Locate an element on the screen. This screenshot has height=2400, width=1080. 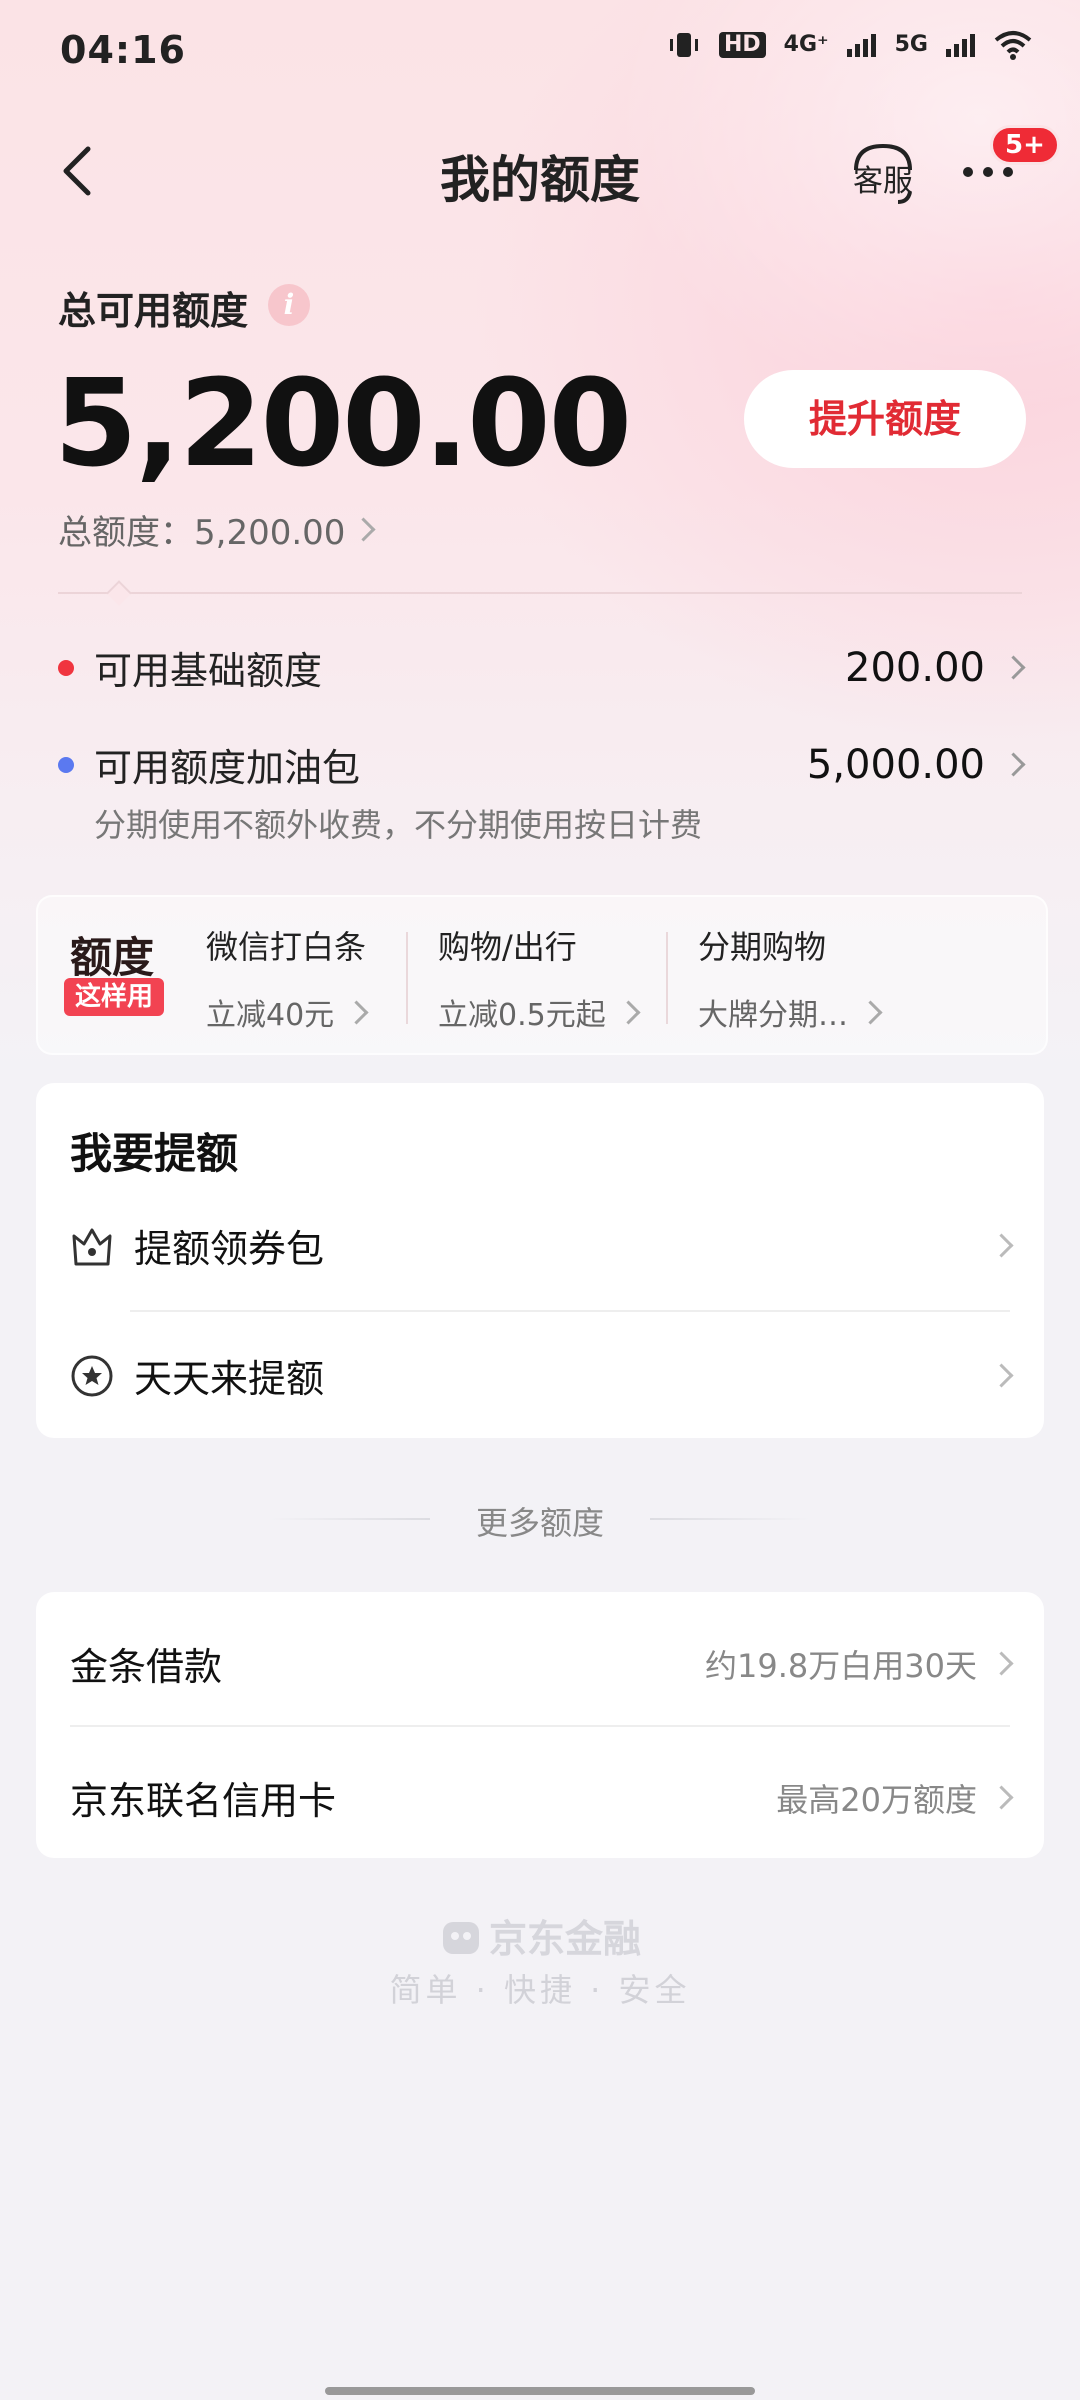
basic-limit-label: 可用基础额度 is located at coordinates (208, 671).